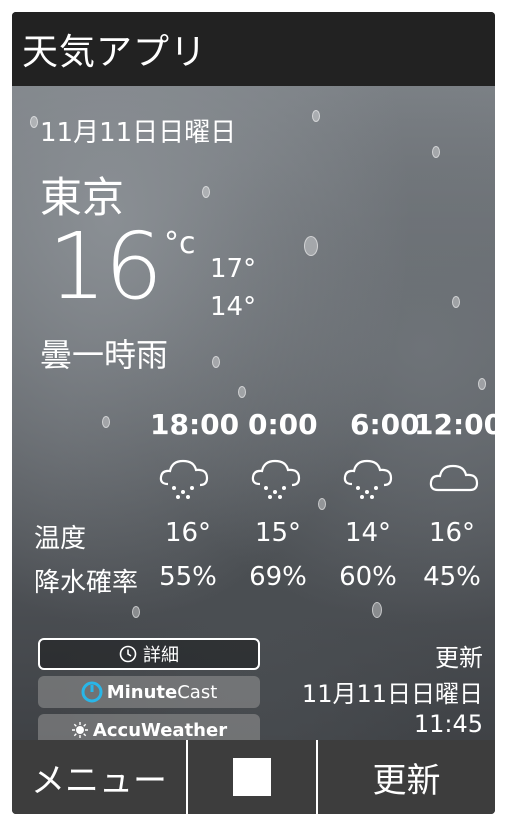 This screenshot has width=507, height=826. Describe the element at coordinates (278, 533) in the screenshot. I see `forecast-temp: 15°` at that location.